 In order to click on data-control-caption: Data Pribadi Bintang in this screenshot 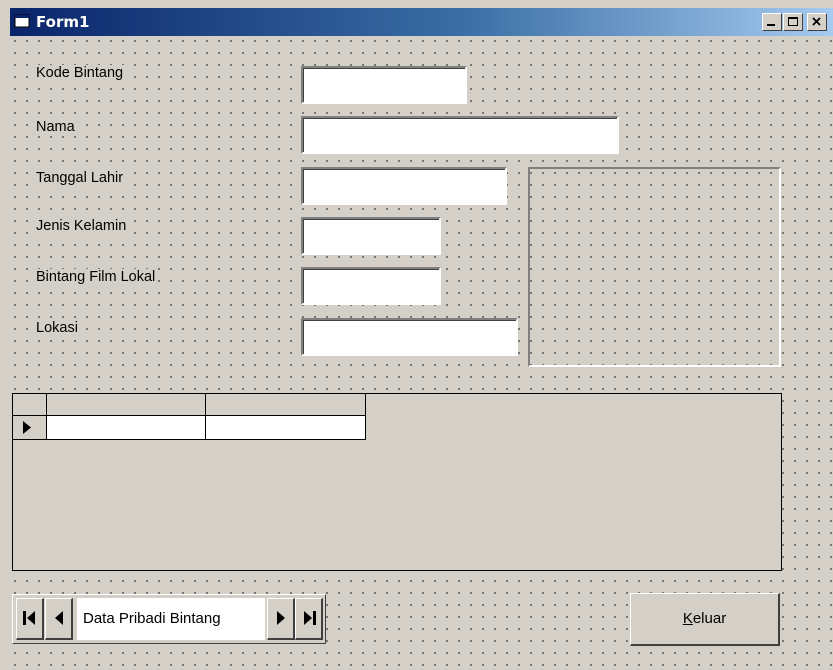, I will do `click(171, 619)`.